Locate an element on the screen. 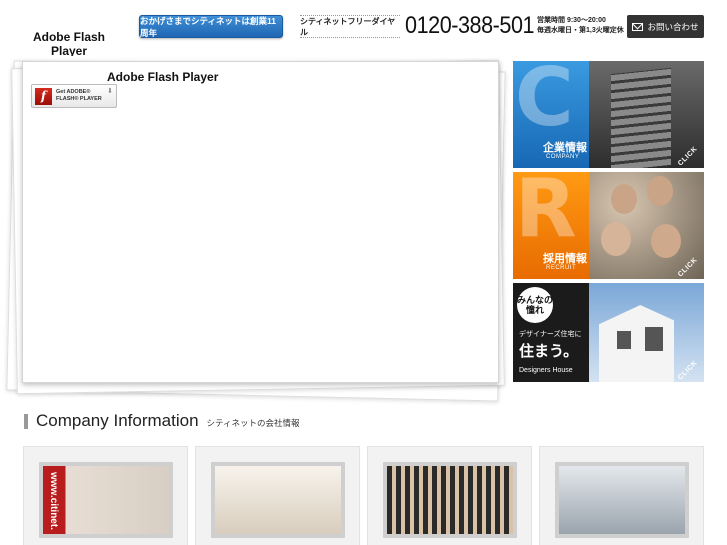 The height and width of the screenshot is (545, 727). mail-icon is located at coordinates (638, 26).